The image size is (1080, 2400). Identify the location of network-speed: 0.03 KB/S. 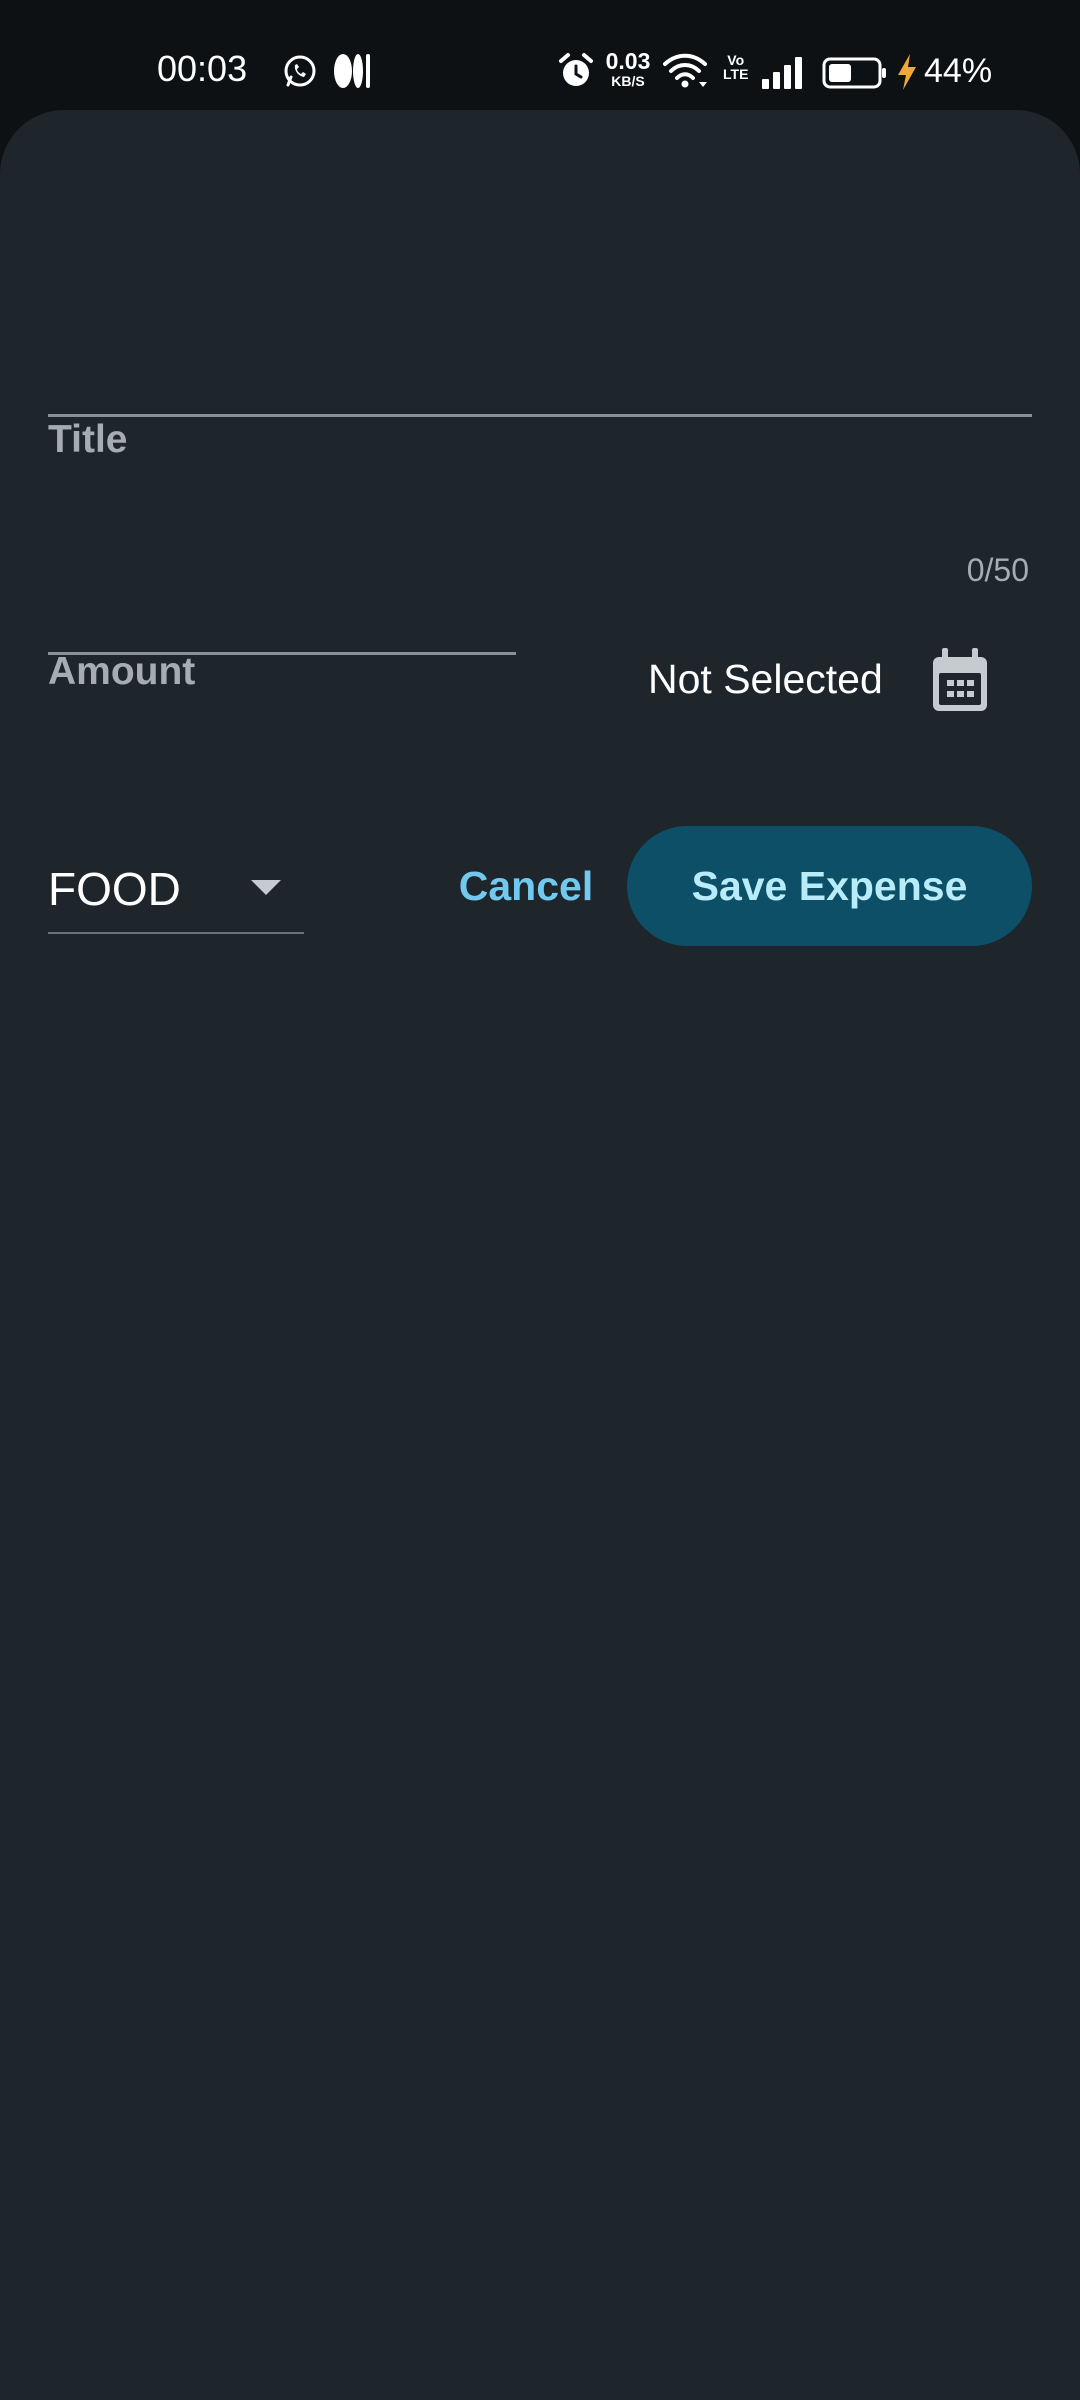
(628, 68).